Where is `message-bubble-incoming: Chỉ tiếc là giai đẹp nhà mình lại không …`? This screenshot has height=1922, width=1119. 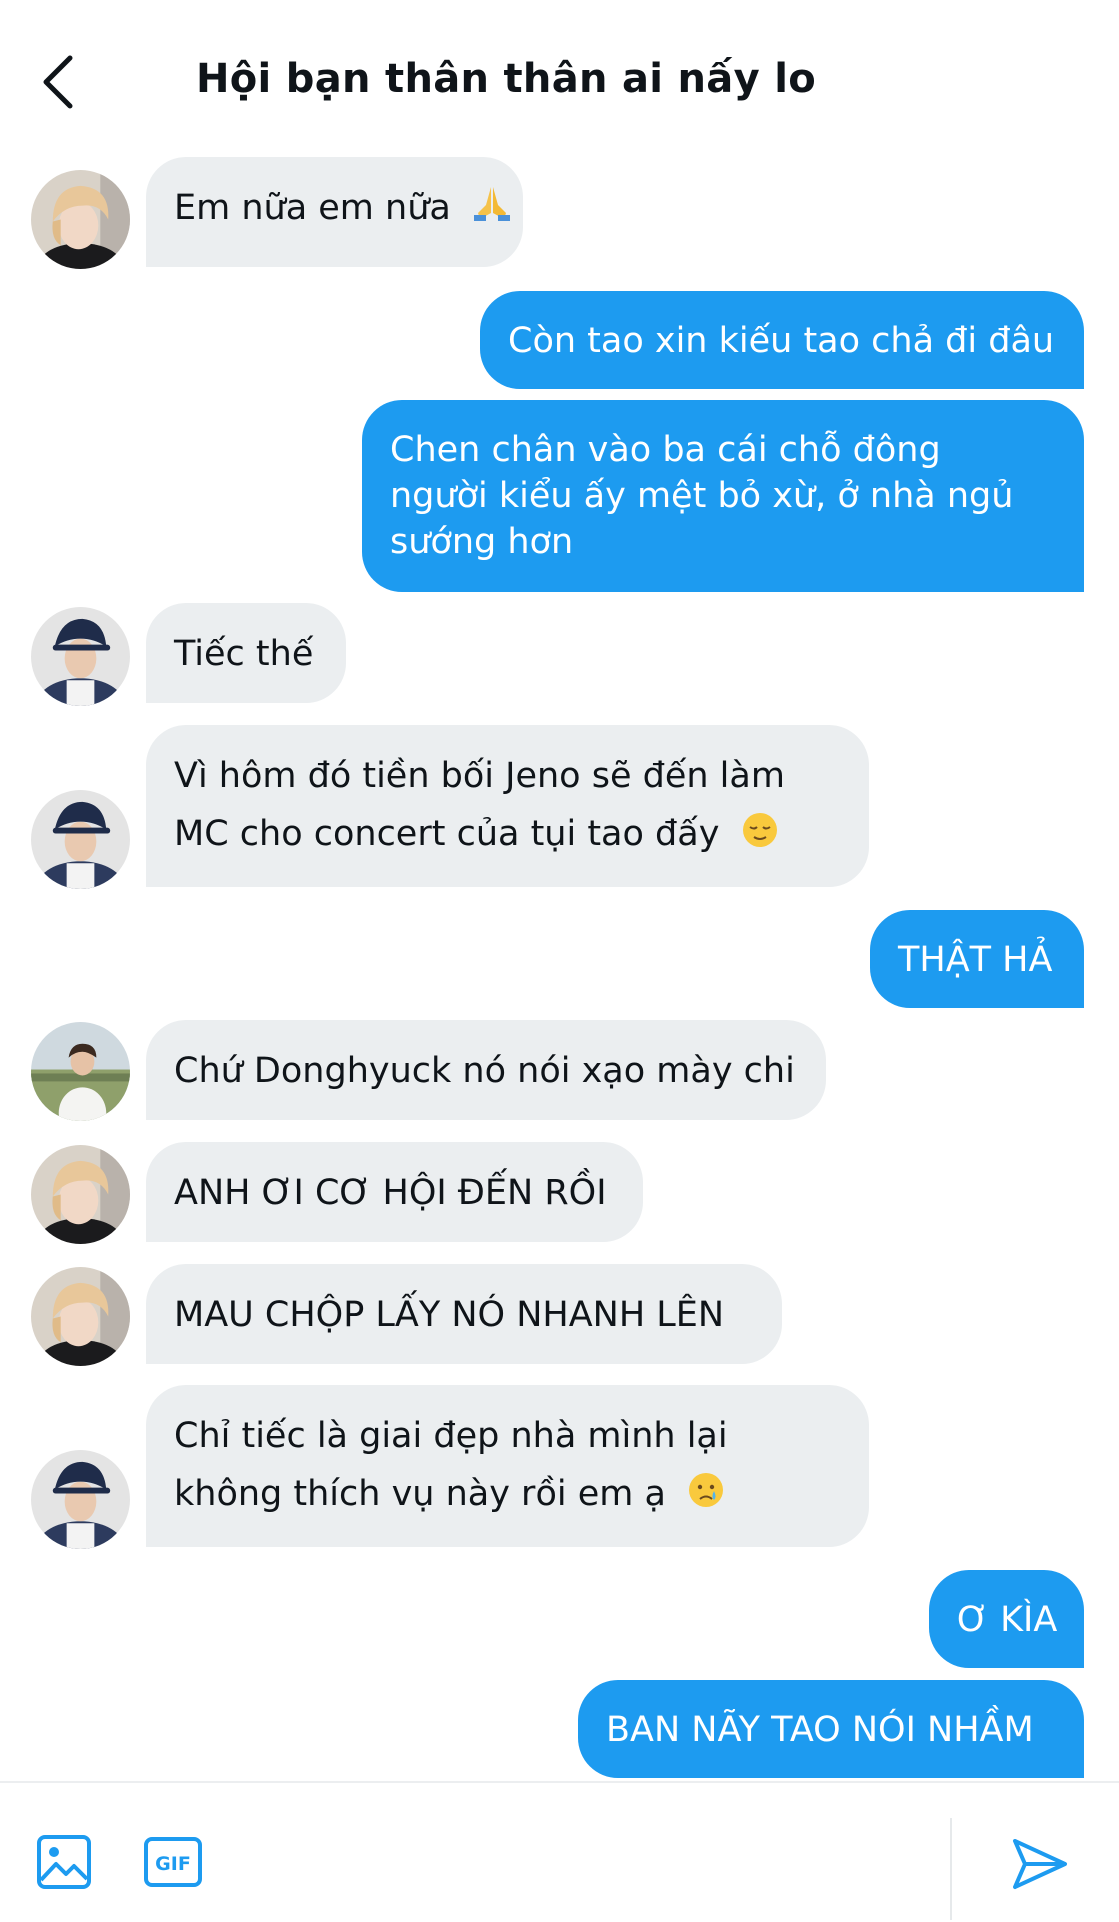 message-bubble-incoming: Chỉ tiếc là giai đẹp nhà mình lại không … is located at coordinates (507, 1466).